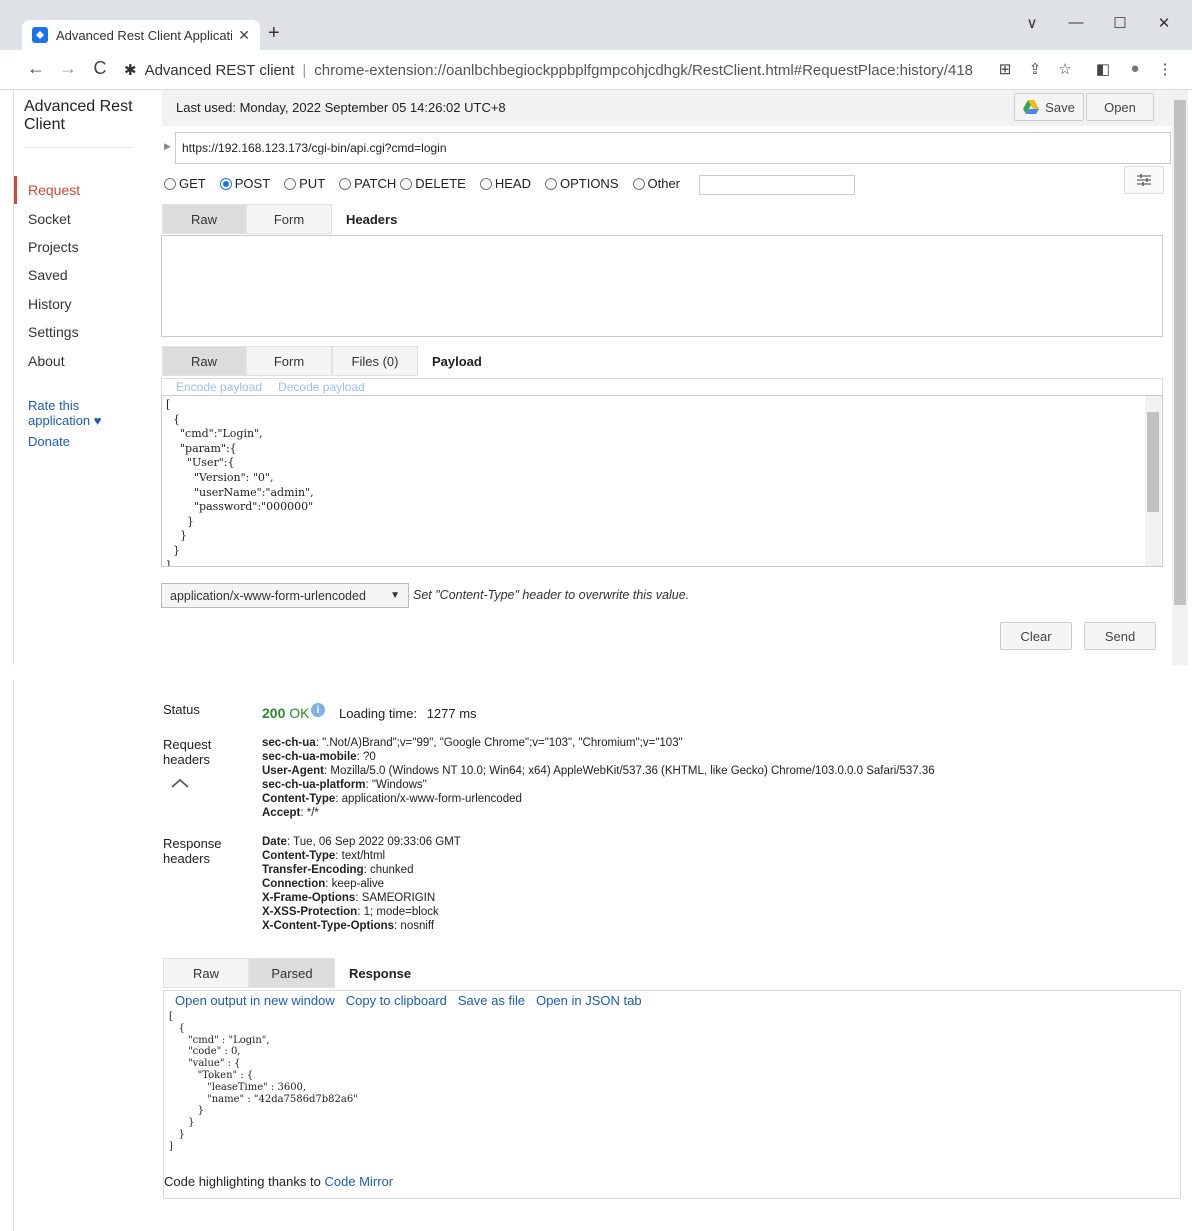 The width and height of the screenshot is (1192, 1231). What do you see at coordinates (673, 148) in the screenshot?
I see `request-url-input` at bounding box center [673, 148].